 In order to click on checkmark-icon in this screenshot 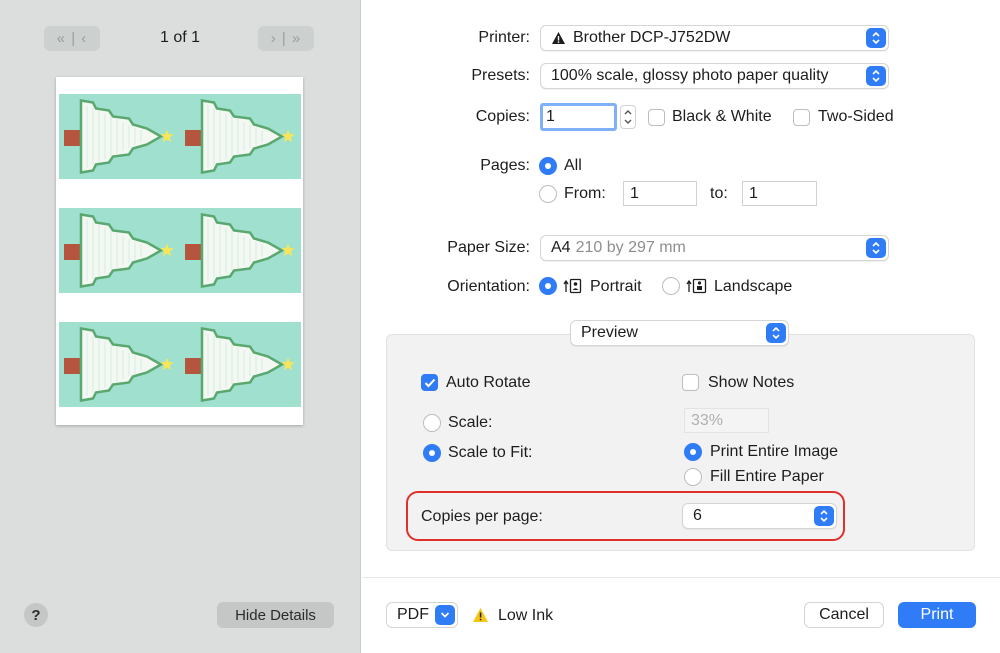, I will do `click(429, 382)`.